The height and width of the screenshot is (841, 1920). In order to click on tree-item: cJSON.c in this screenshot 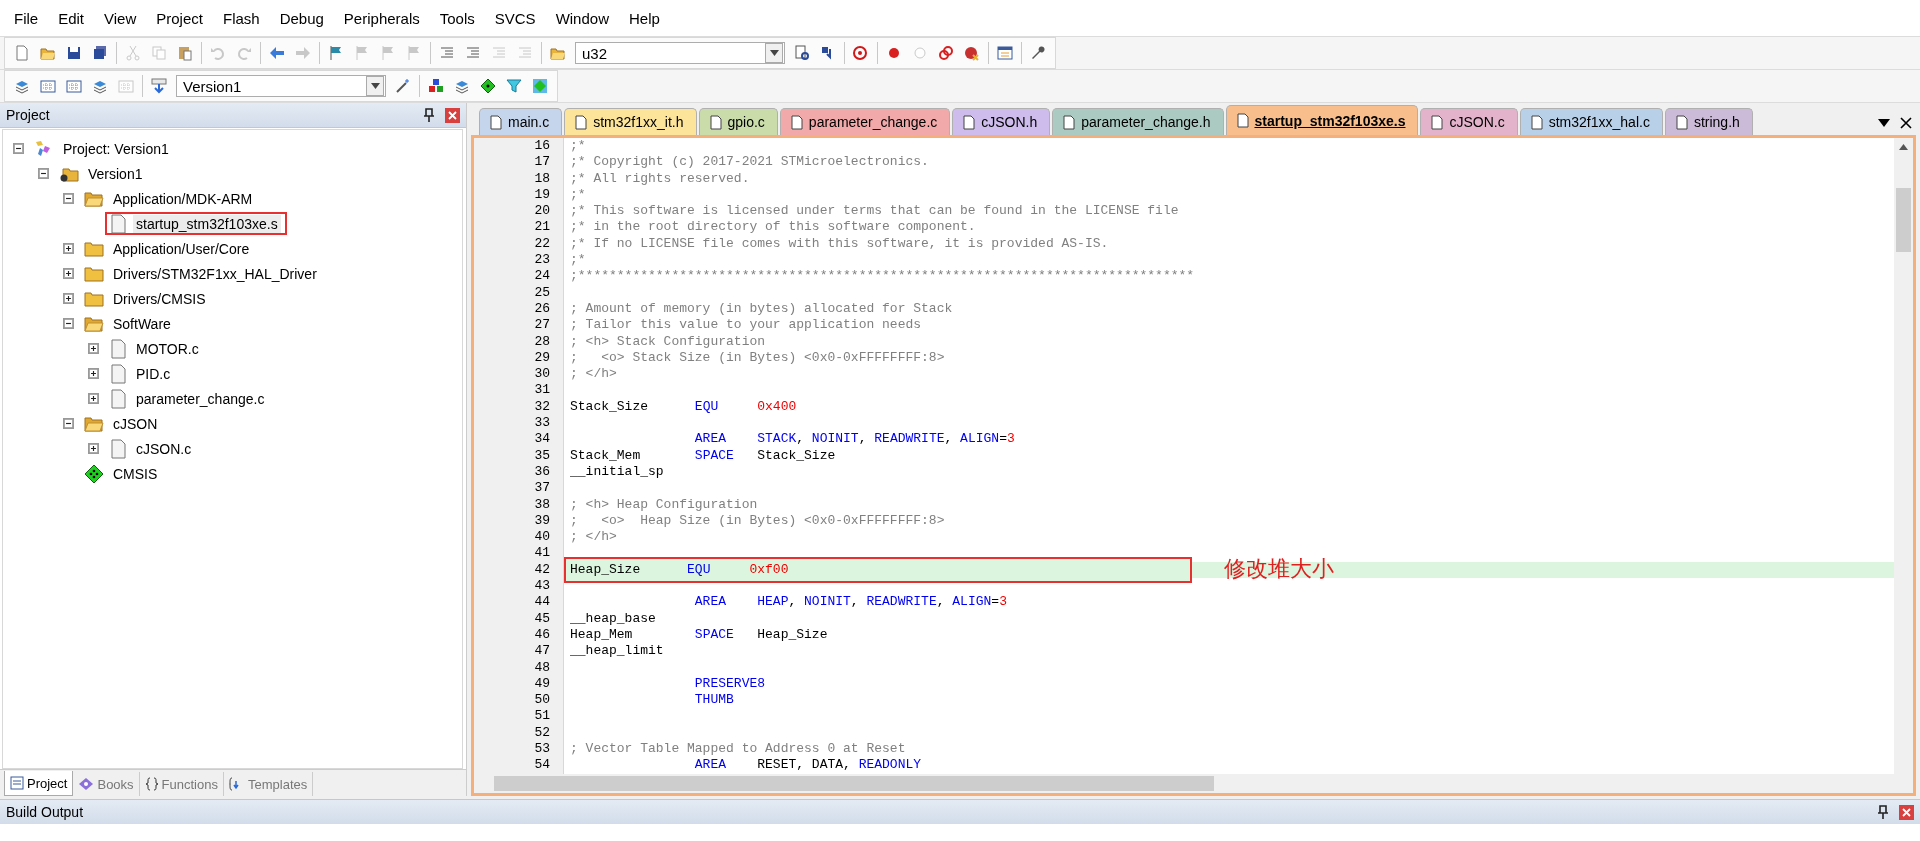, I will do `click(153, 448)`.